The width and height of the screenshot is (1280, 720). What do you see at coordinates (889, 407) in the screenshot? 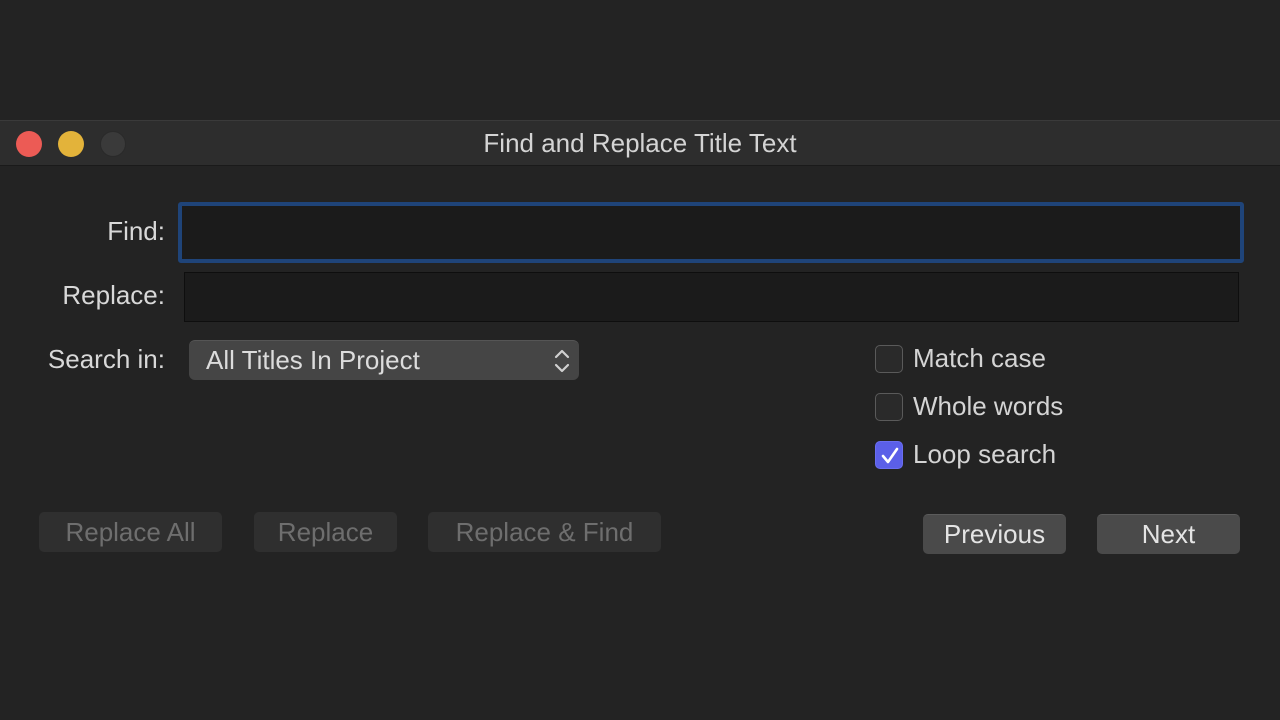
I see `whole-words-checkbox` at bounding box center [889, 407].